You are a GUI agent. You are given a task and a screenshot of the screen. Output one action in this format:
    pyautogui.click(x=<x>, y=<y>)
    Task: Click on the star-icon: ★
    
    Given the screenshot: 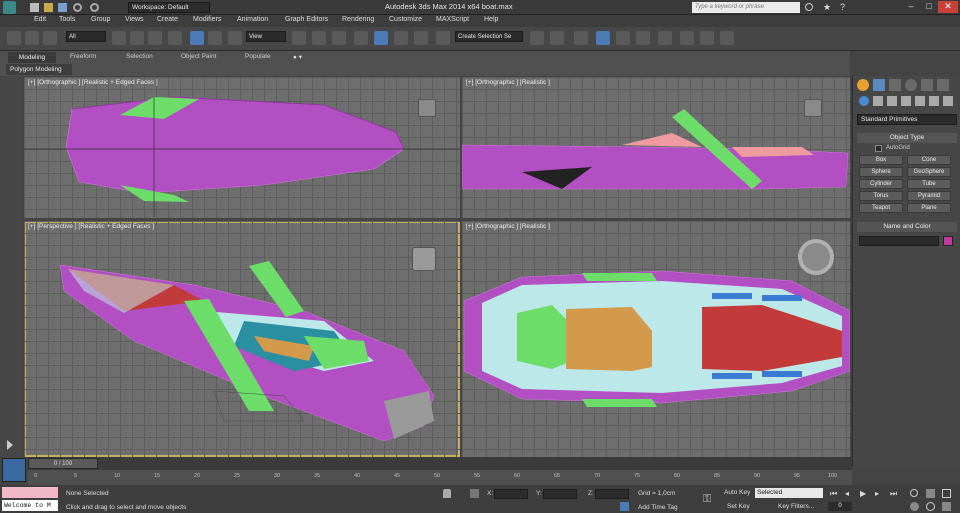 What is the action you would take?
    pyautogui.click(x=827, y=7)
    